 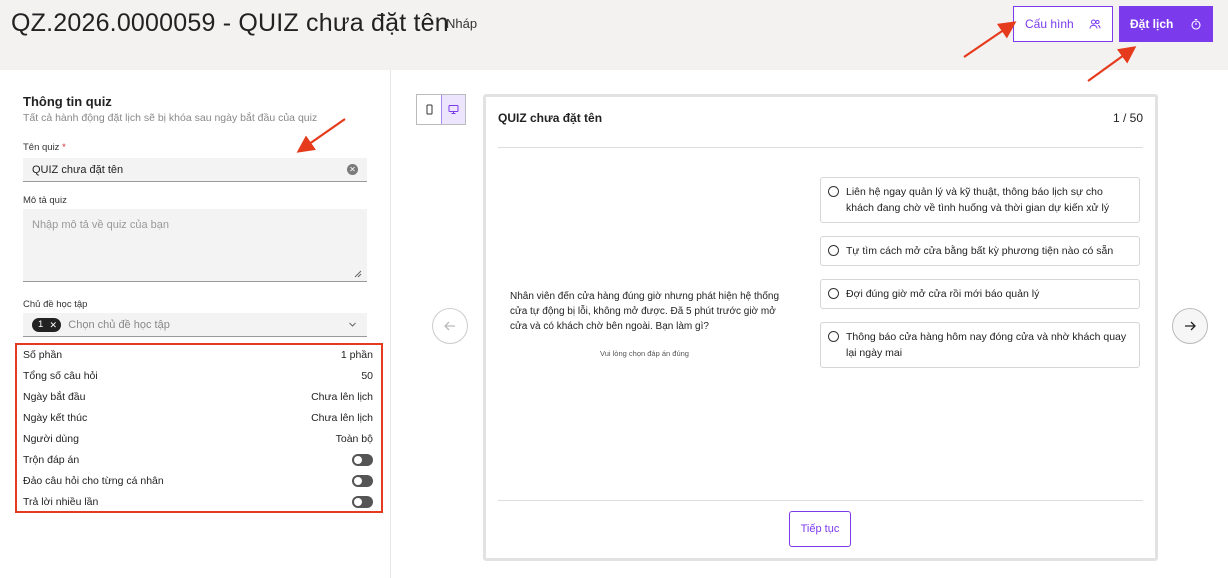 What do you see at coordinates (198, 376) in the screenshot?
I see `stat-row: Tổng số câu hỏi 50` at bounding box center [198, 376].